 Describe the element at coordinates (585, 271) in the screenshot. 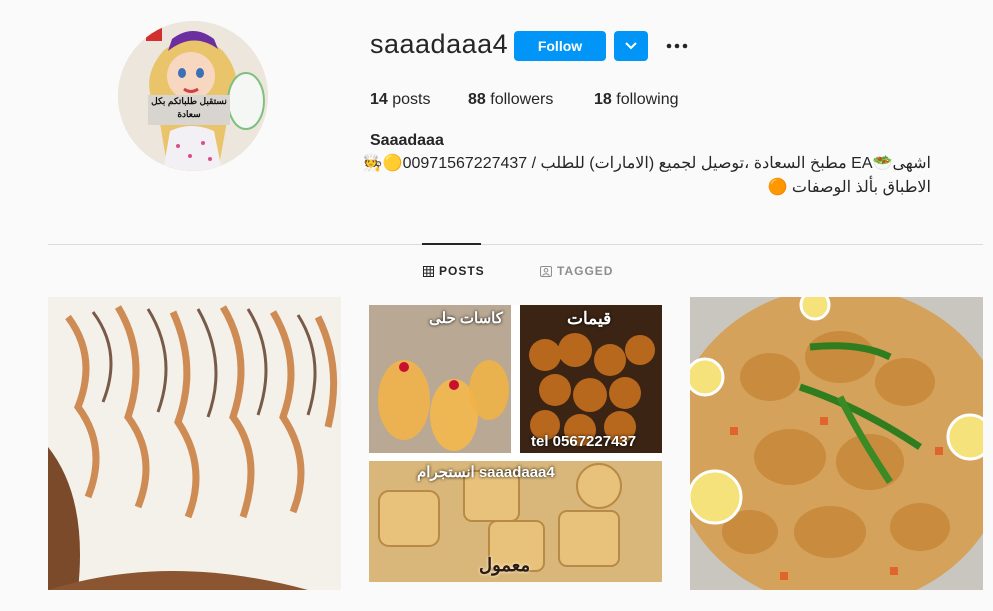

I see `tab-tagged-label: TAGGED` at that location.